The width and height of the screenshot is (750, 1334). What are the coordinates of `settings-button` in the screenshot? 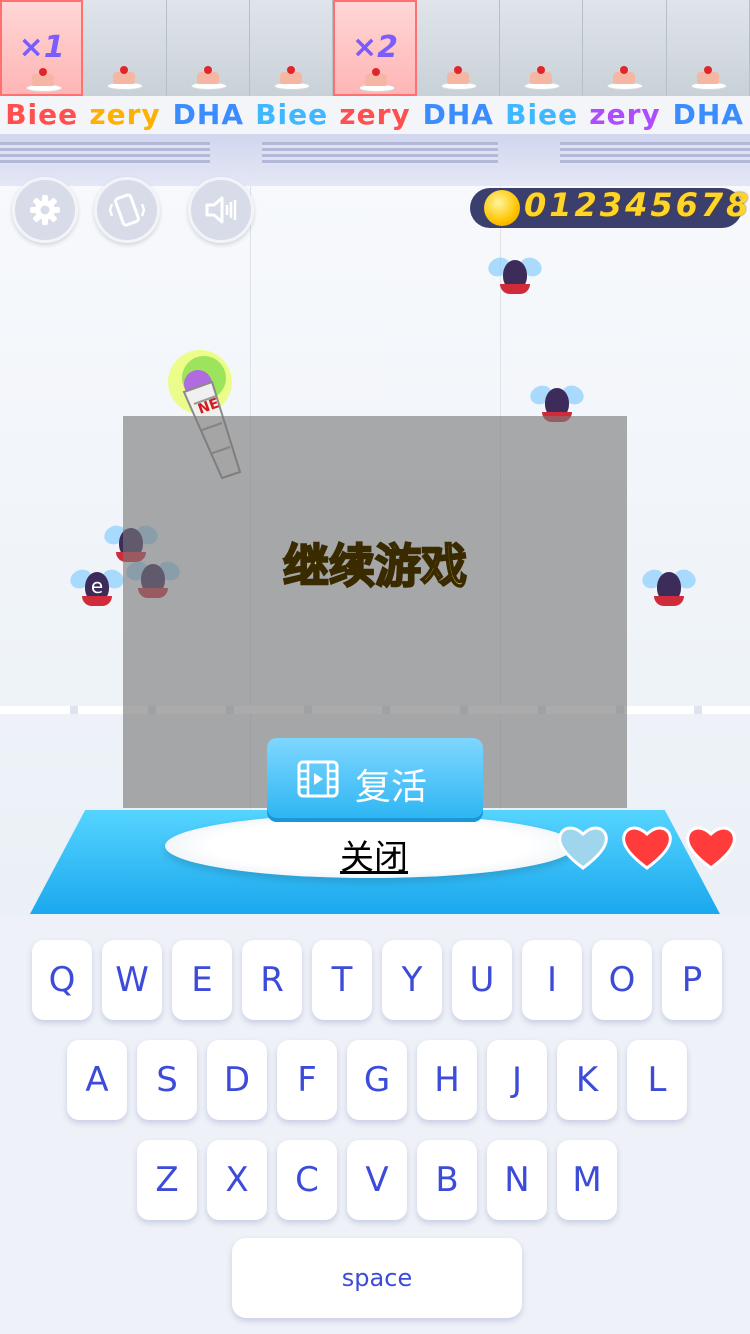 It's located at (45, 210).